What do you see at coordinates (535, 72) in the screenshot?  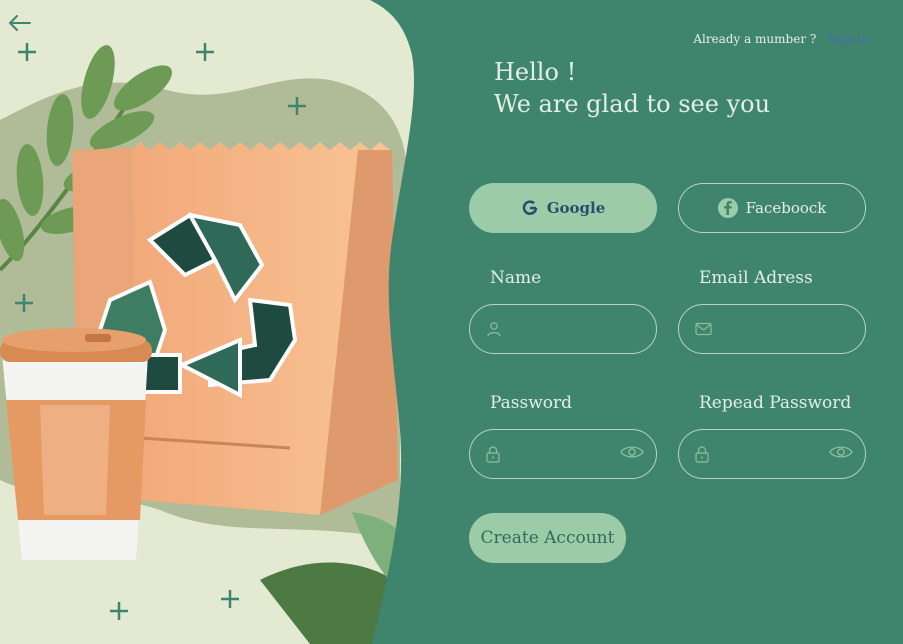 I see `greeting-line-1: Hello !` at bounding box center [535, 72].